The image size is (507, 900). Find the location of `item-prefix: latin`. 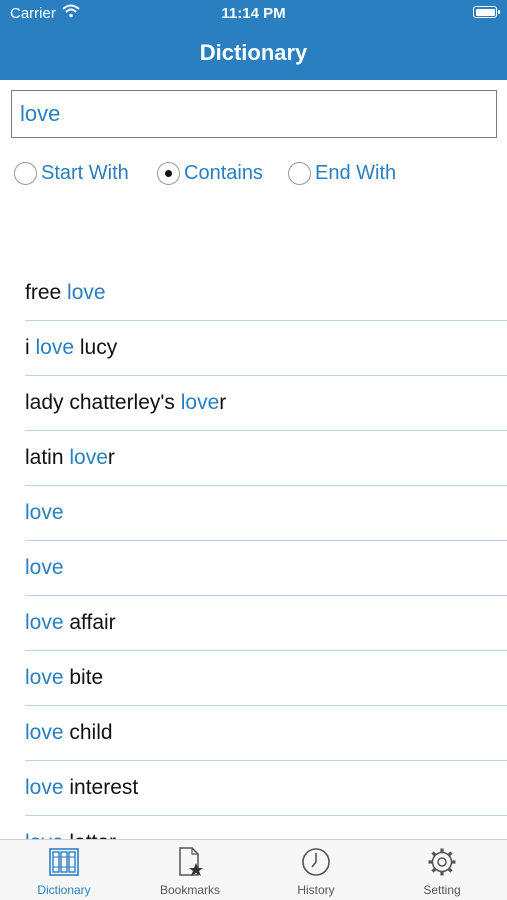

item-prefix: latin is located at coordinates (47, 457).